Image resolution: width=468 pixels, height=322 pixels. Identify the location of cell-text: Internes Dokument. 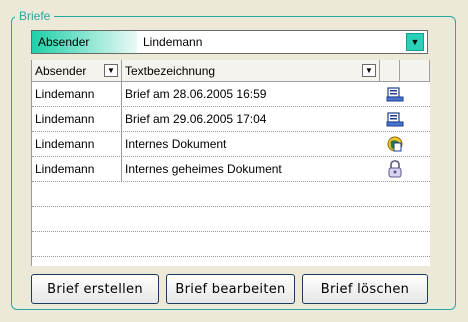
(176, 144).